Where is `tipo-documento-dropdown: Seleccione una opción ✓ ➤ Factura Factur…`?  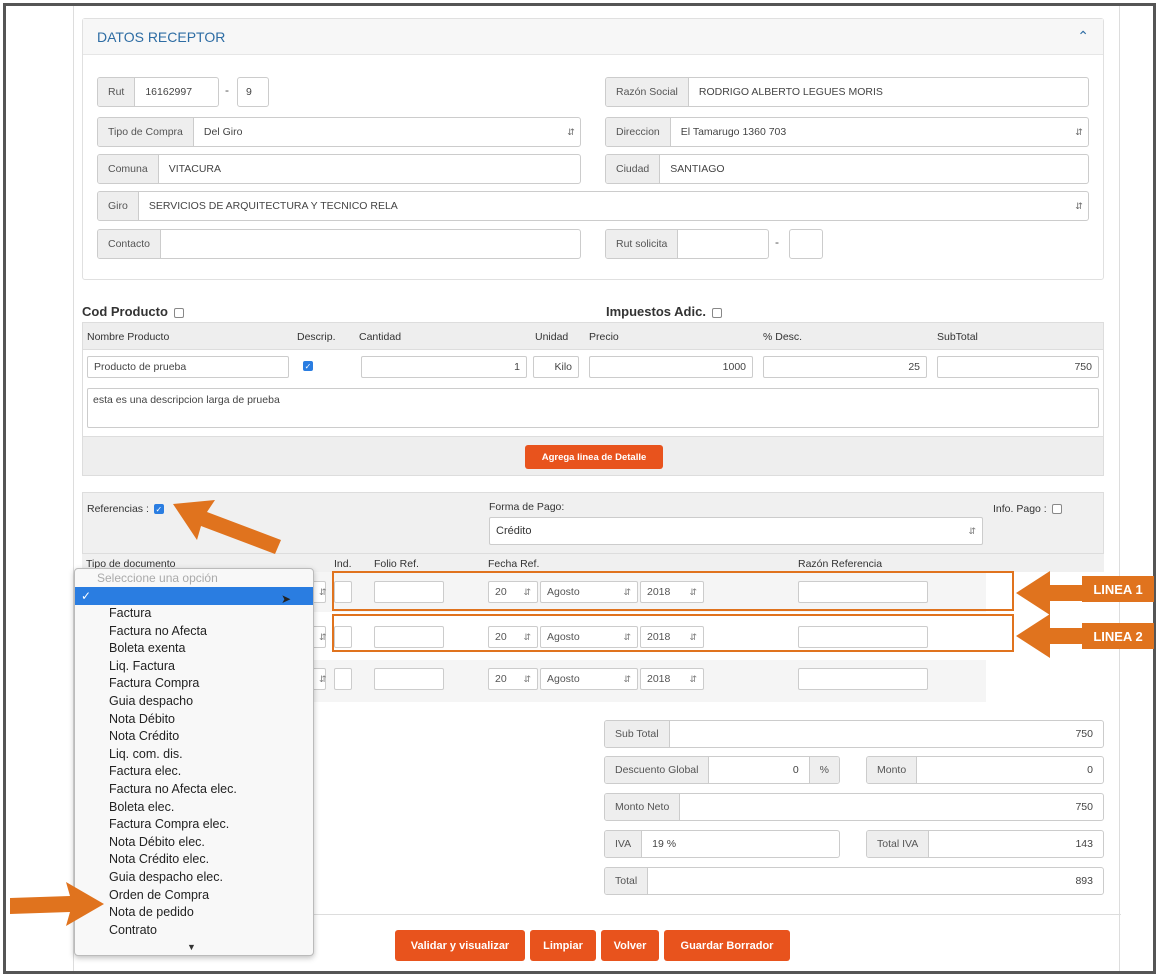
tipo-documento-dropdown: Seleccione una opción ✓ ➤ Factura Factur… is located at coordinates (194, 762).